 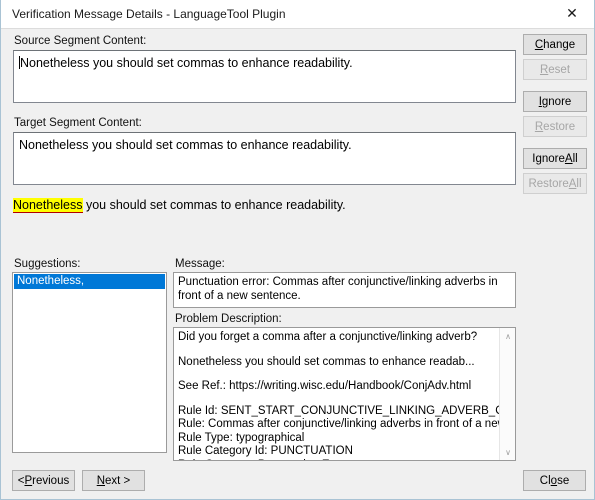 I want to click on suggestions-label: Suggestions:, so click(x=47, y=264).